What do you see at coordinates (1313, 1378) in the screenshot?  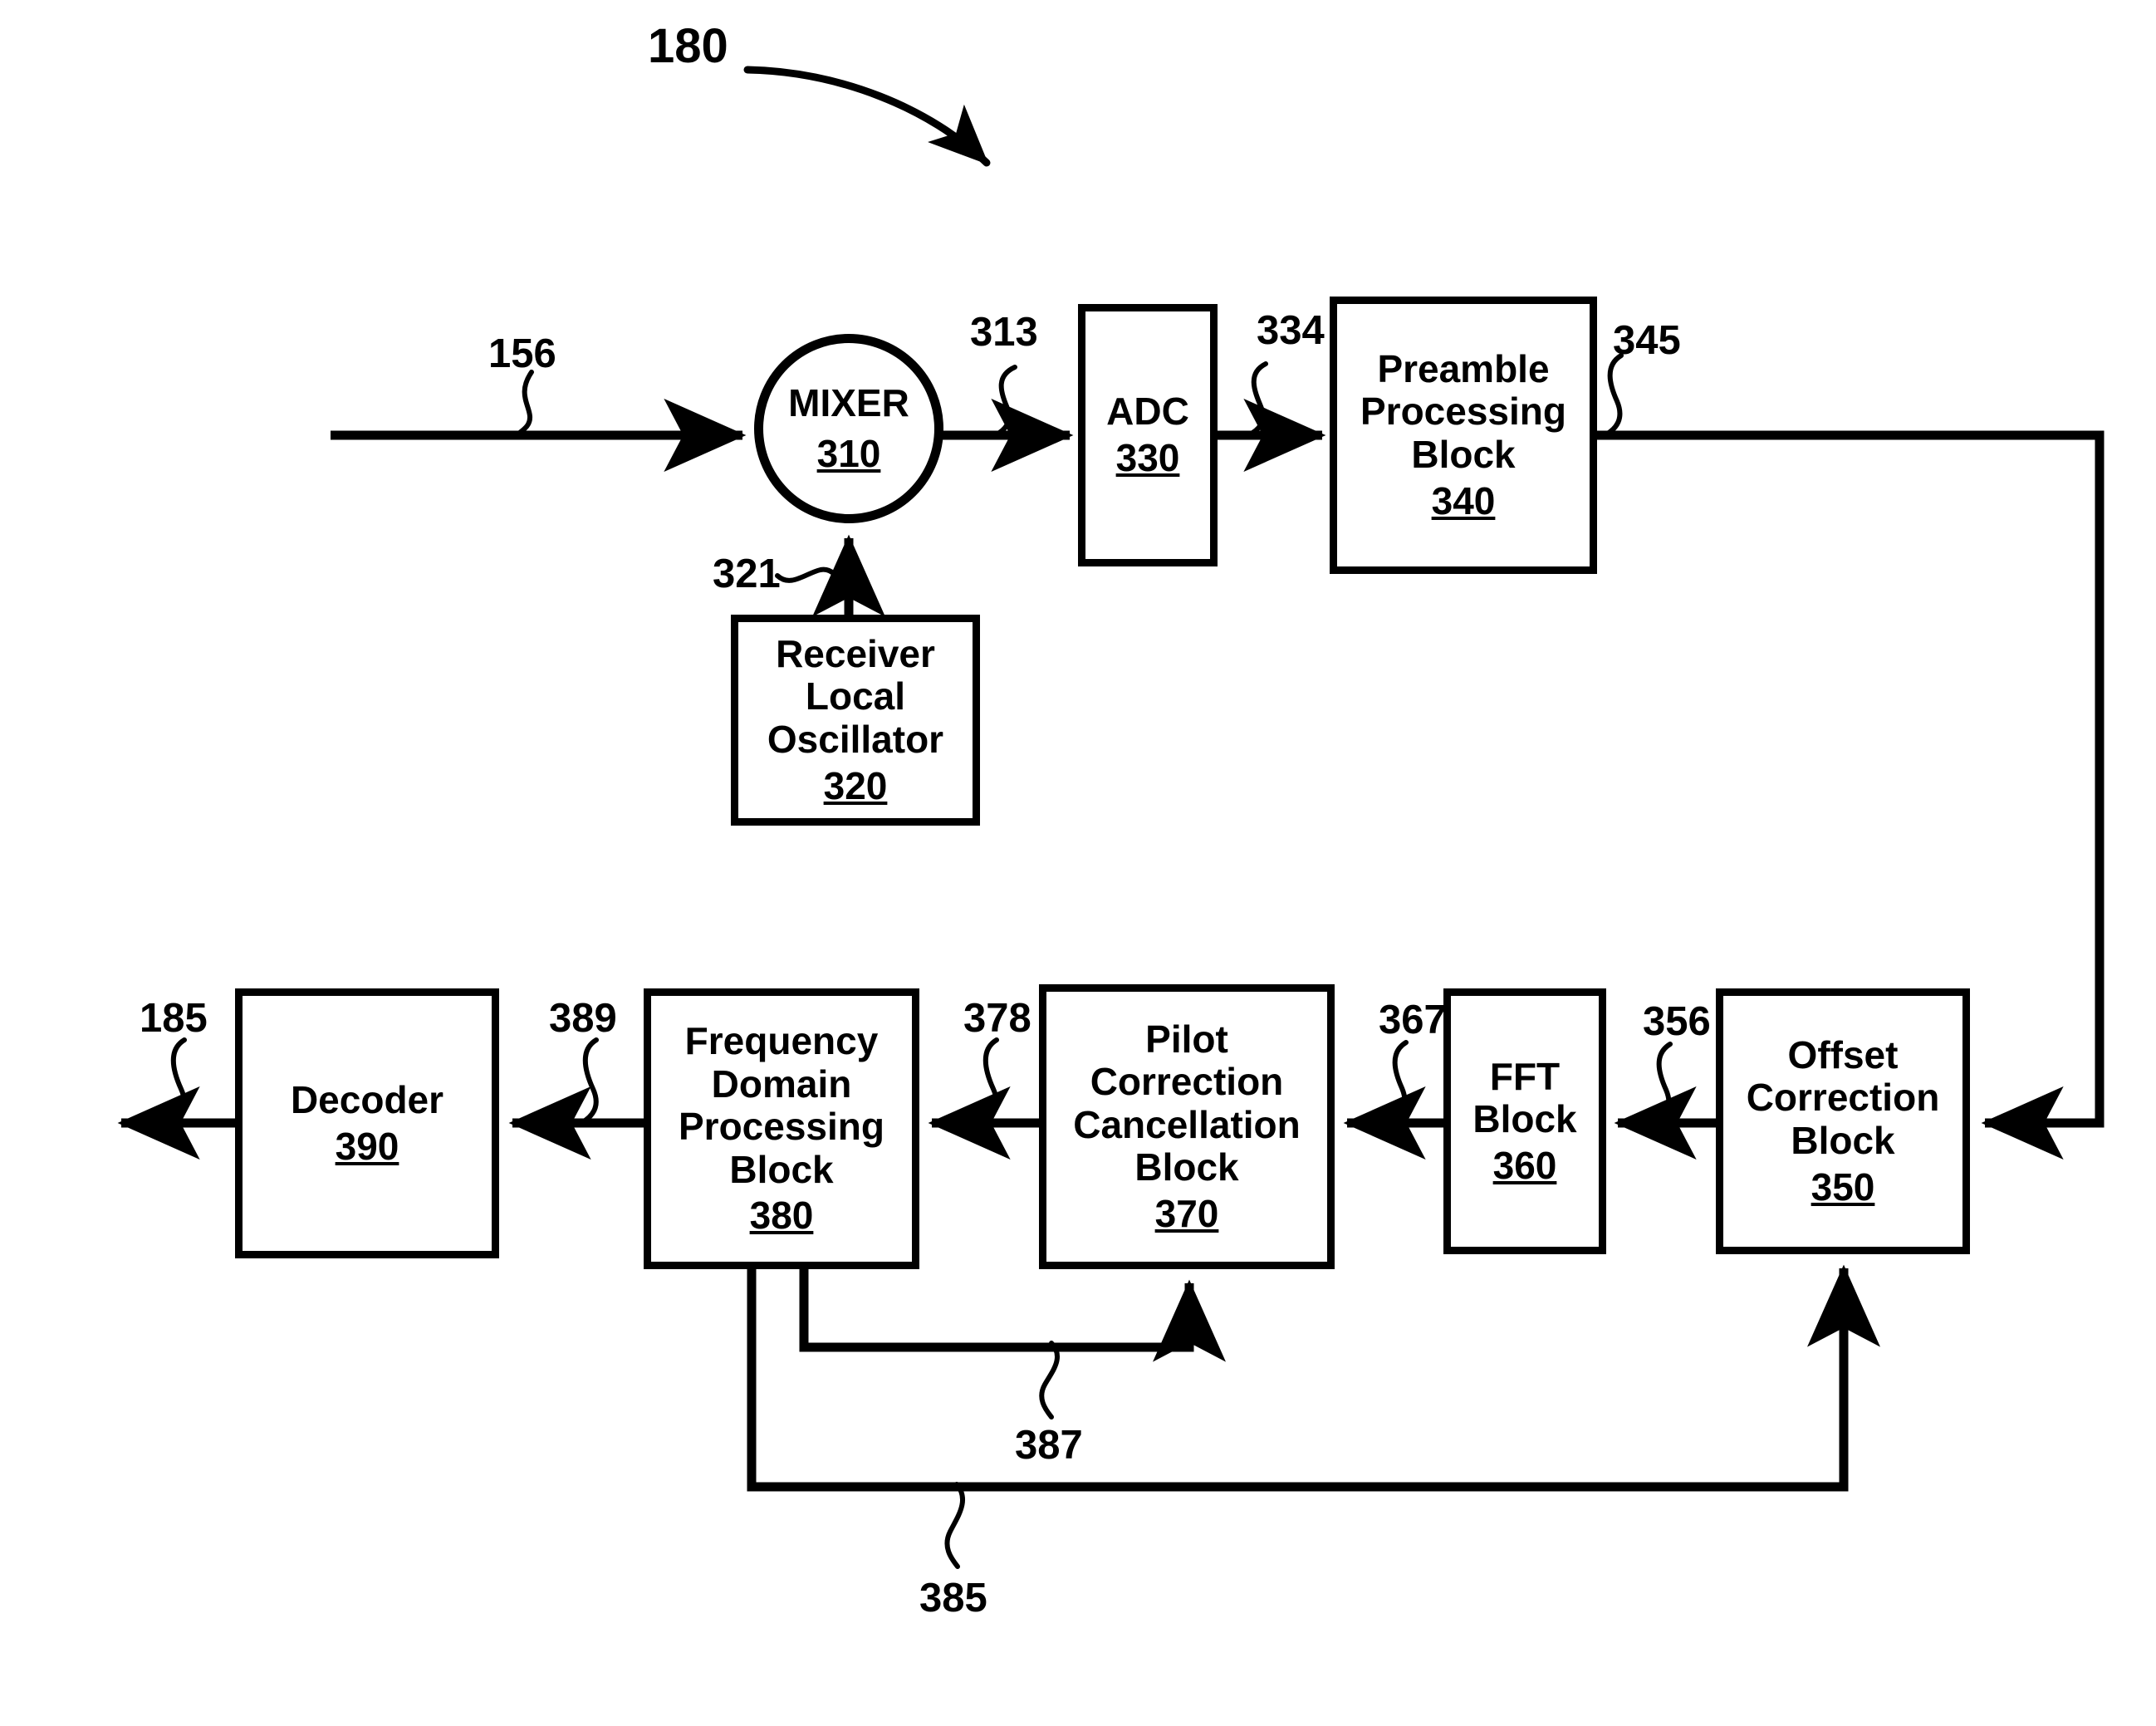 I see `wire-fdp-to-offset-feedback` at bounding box center [1313, 1378].